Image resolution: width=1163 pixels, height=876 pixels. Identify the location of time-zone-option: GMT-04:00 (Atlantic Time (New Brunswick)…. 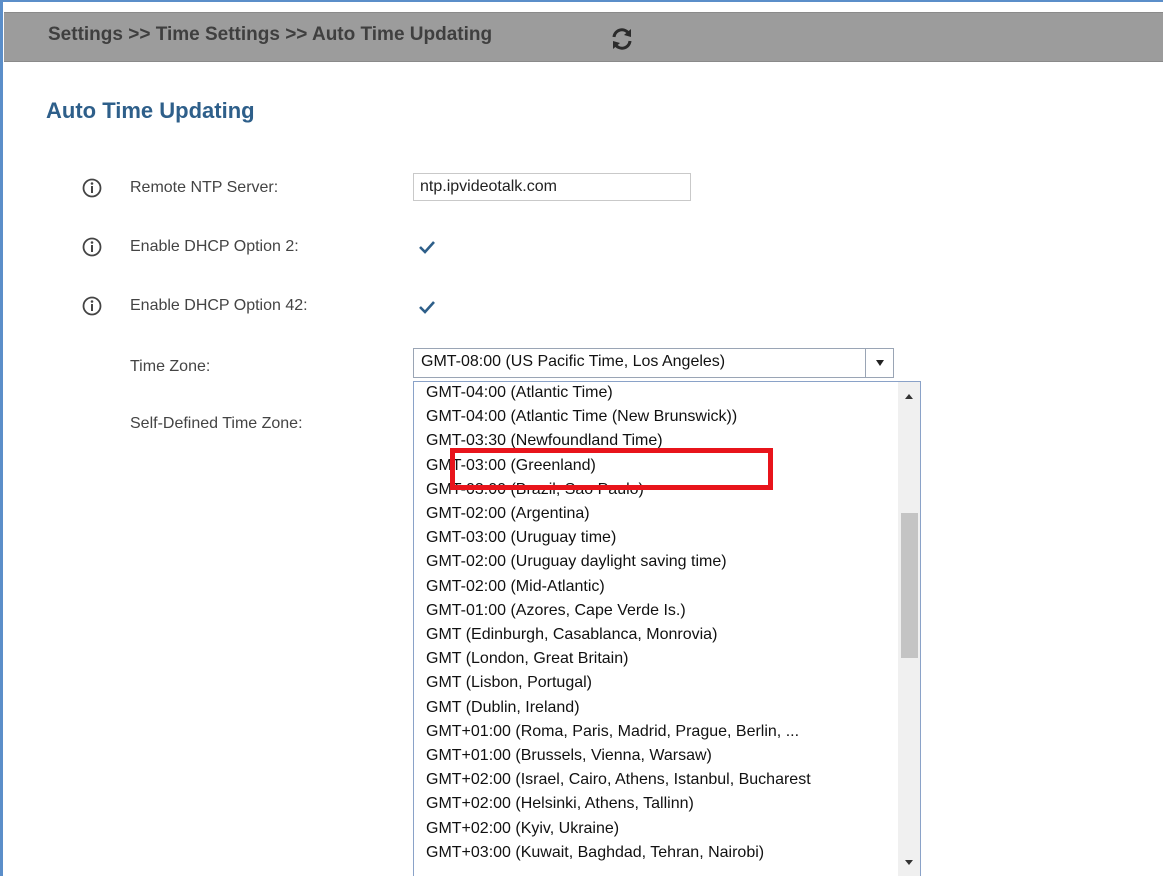
(661, 417).